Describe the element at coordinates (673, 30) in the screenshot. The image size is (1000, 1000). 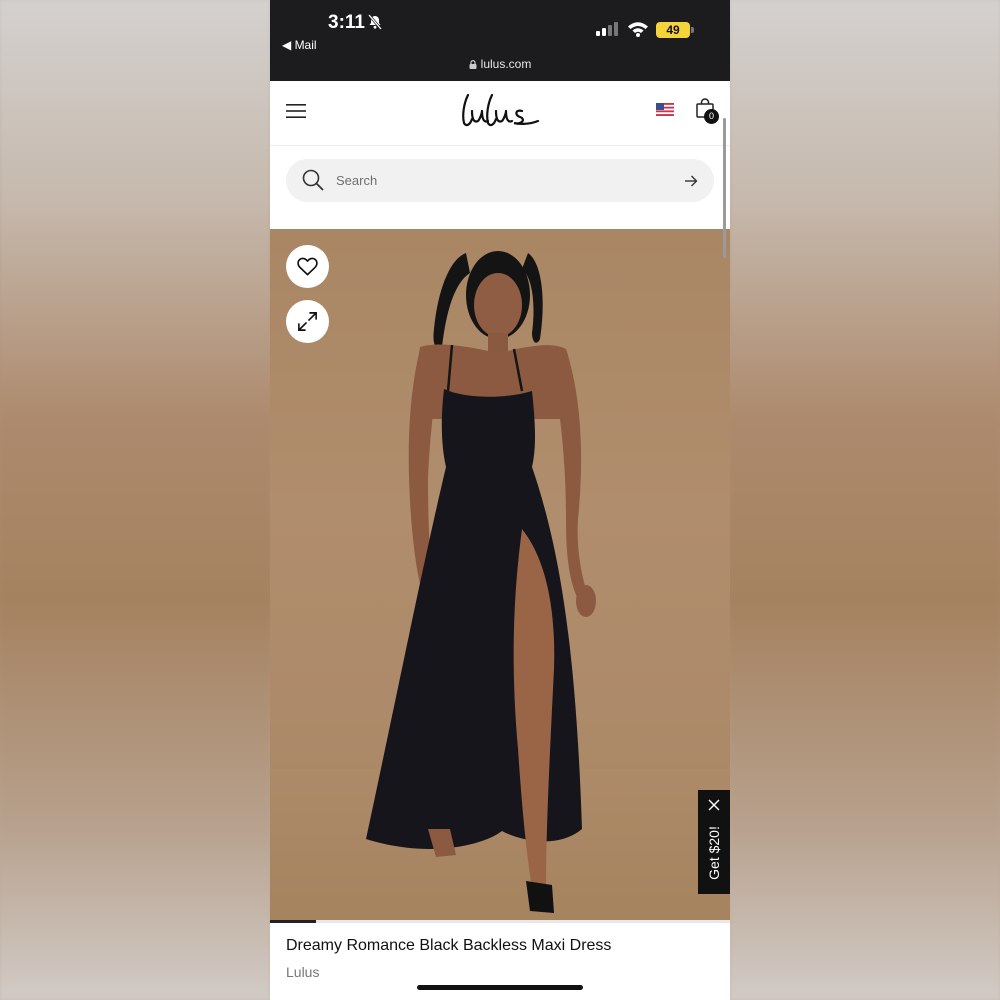
I see `battery-indicator: 49` at that location.